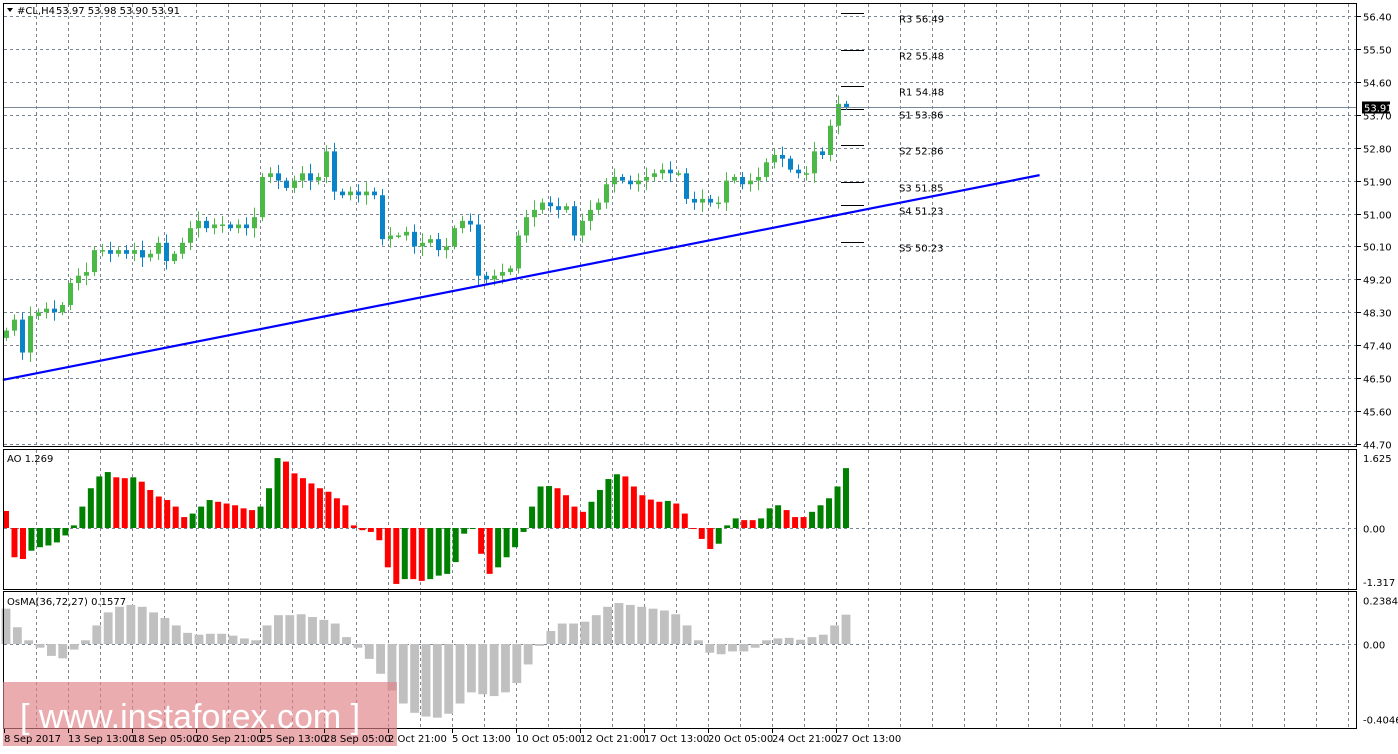 This screenshot has height=754, width=1398. Describe the element at coordinates (481, 739) in the screenshot. I see `time-tick-label: 5 Oct 13:00` at that location.